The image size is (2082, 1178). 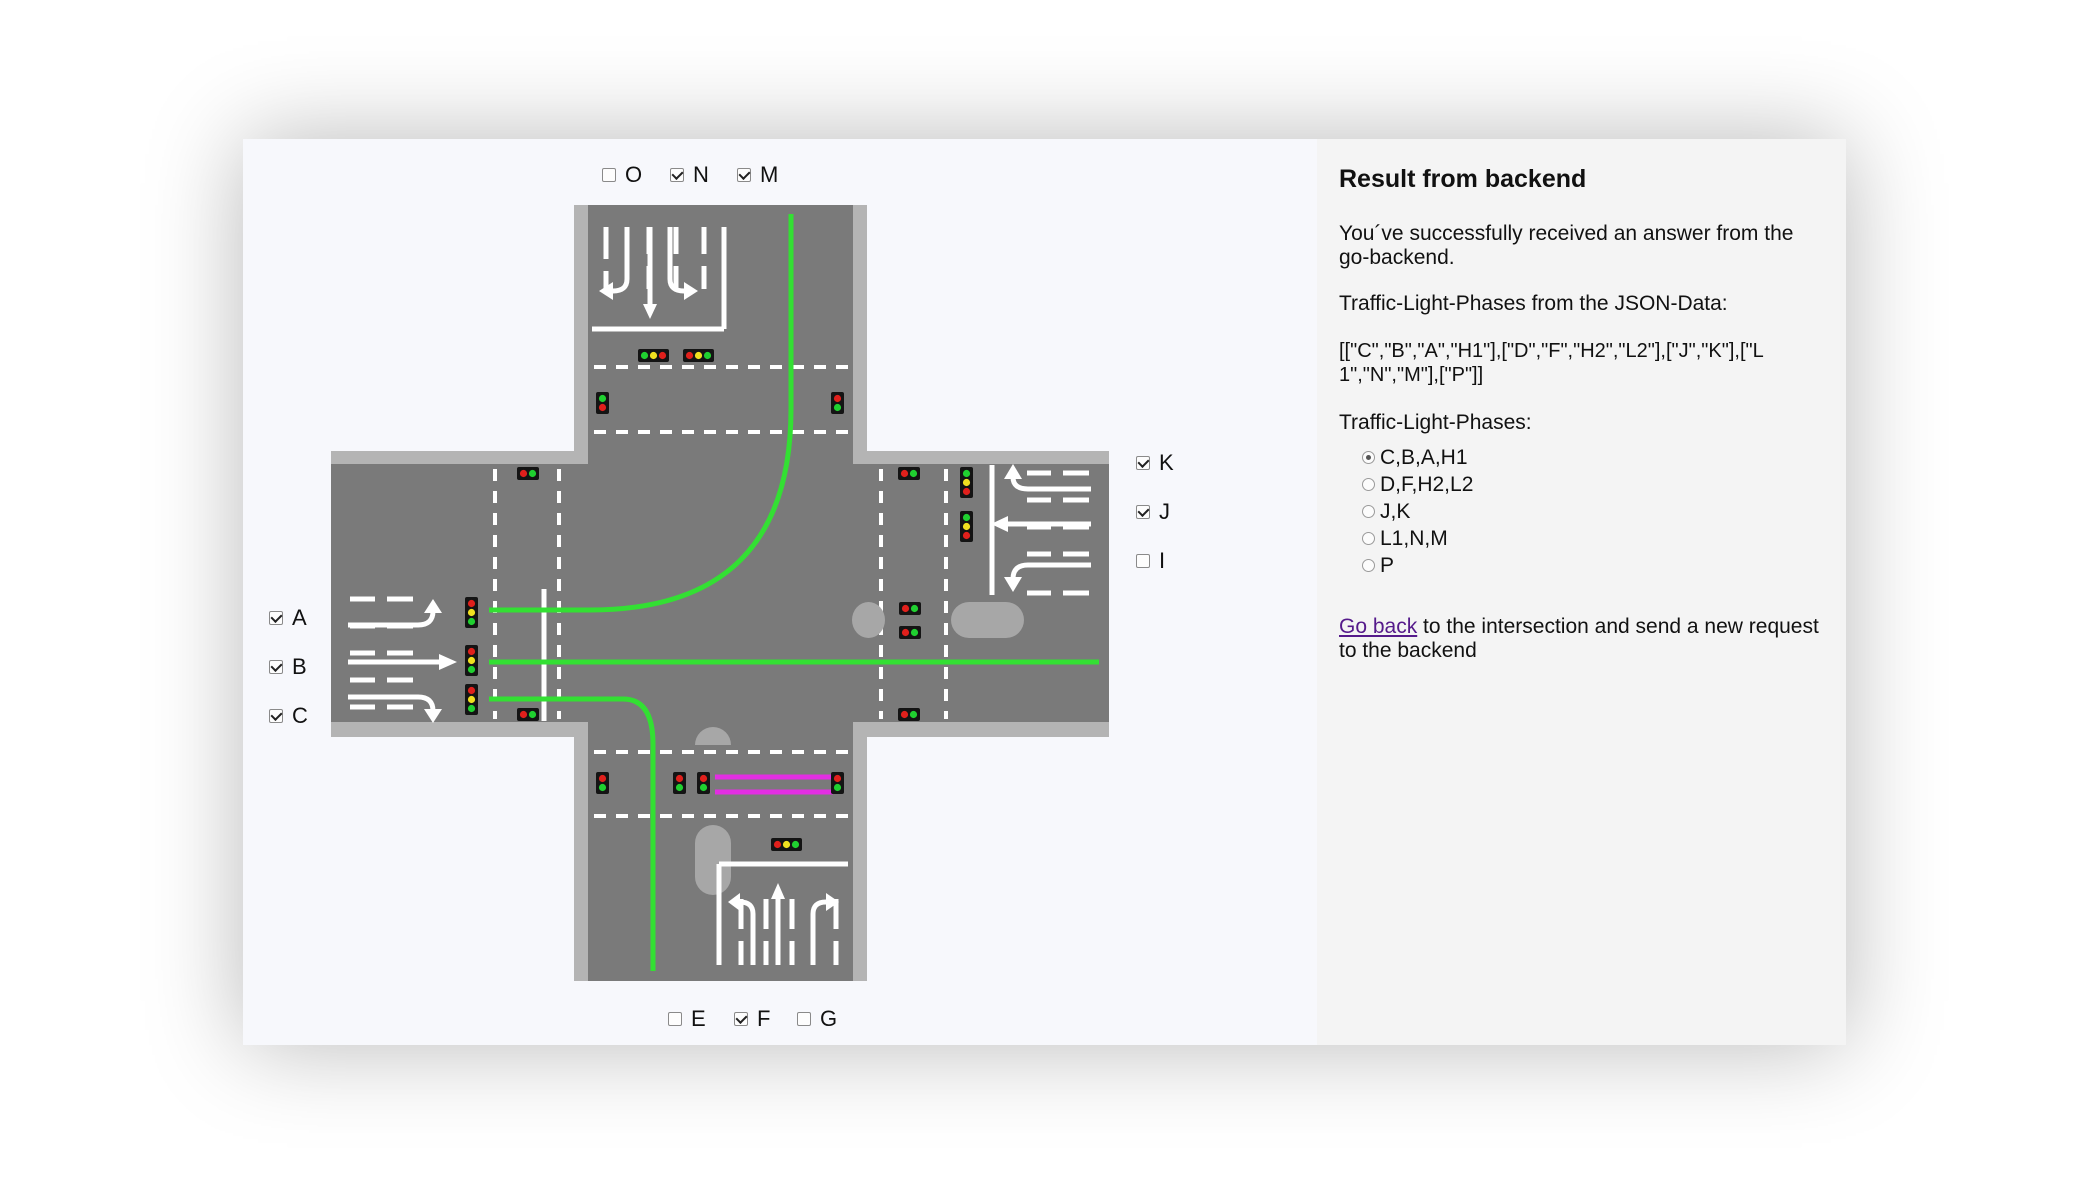 I want to click on phase-option: L1,N,M, so click(x=1417, y=538).